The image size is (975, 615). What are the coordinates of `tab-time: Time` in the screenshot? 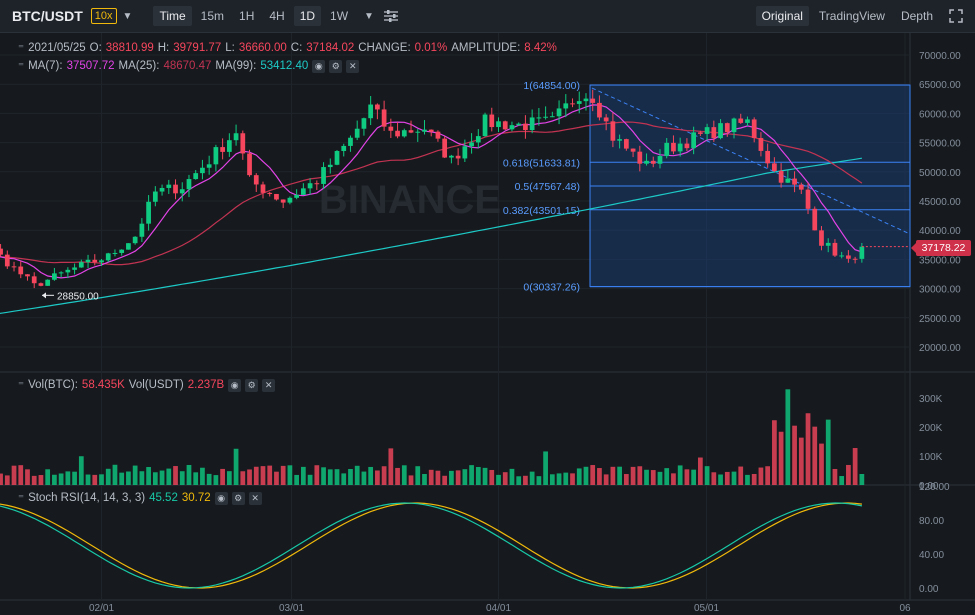 It's located at (172, 16).